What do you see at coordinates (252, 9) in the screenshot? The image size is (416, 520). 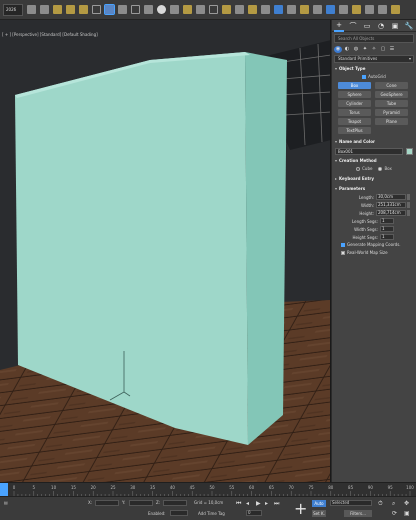 I see `percent-snap-icon` at bounding box center [252, 9].